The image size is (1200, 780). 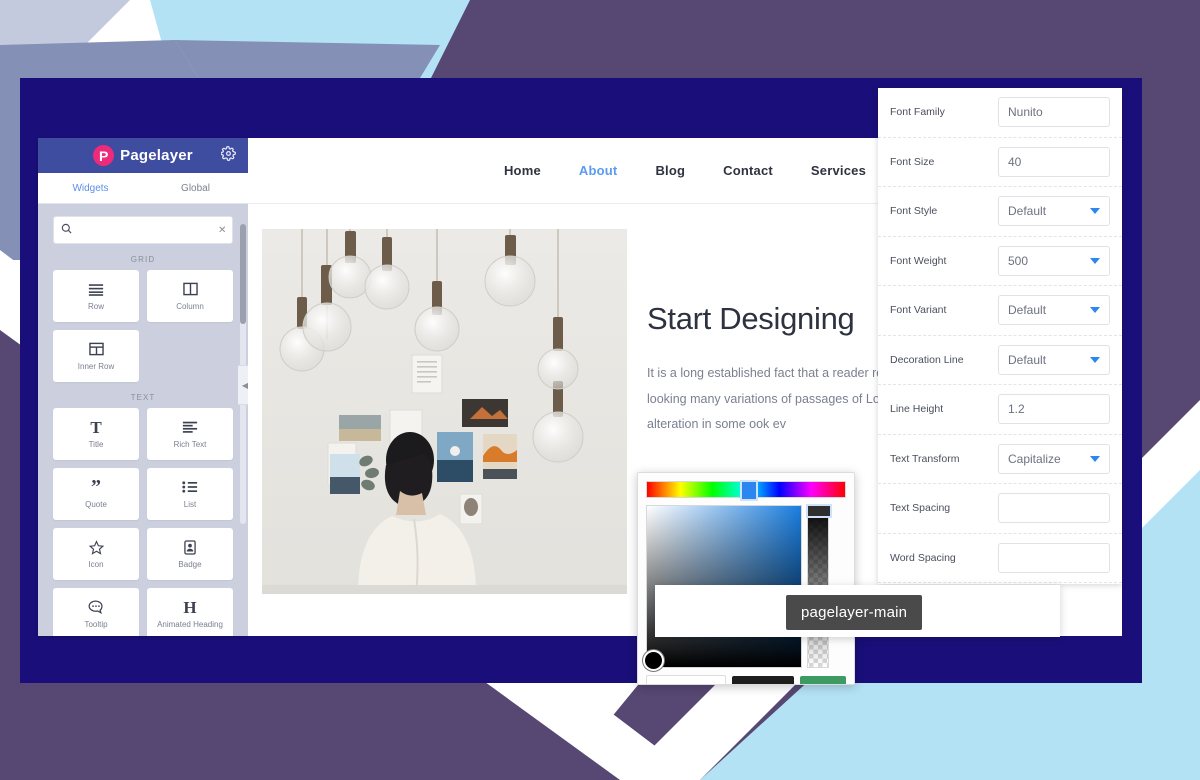 I want to click on close-icon: ✕, so click(x=222, y=230).